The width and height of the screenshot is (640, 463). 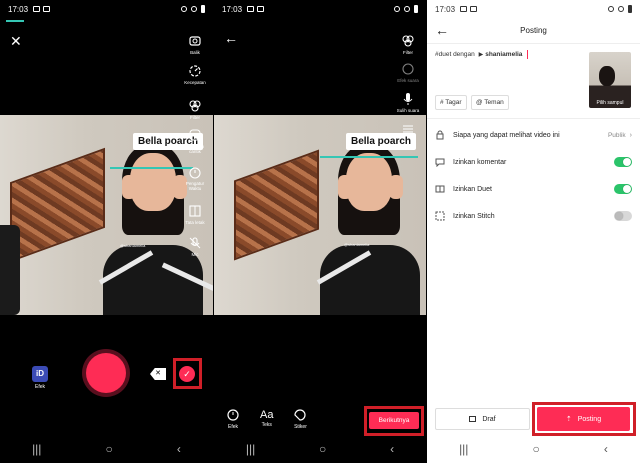 What do you see at coordinates (616, 135) in the screenshot?
I see `privacy-value: Publik` at bounding box center [616, 135].